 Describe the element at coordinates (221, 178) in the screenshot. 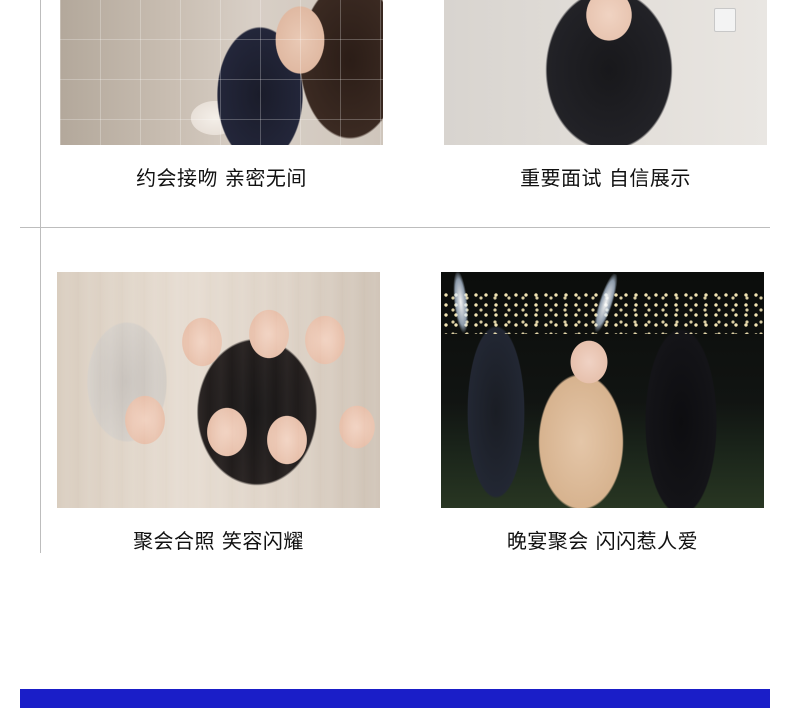

I see `card-caption: 约会接吻 亲密无间` at that location.